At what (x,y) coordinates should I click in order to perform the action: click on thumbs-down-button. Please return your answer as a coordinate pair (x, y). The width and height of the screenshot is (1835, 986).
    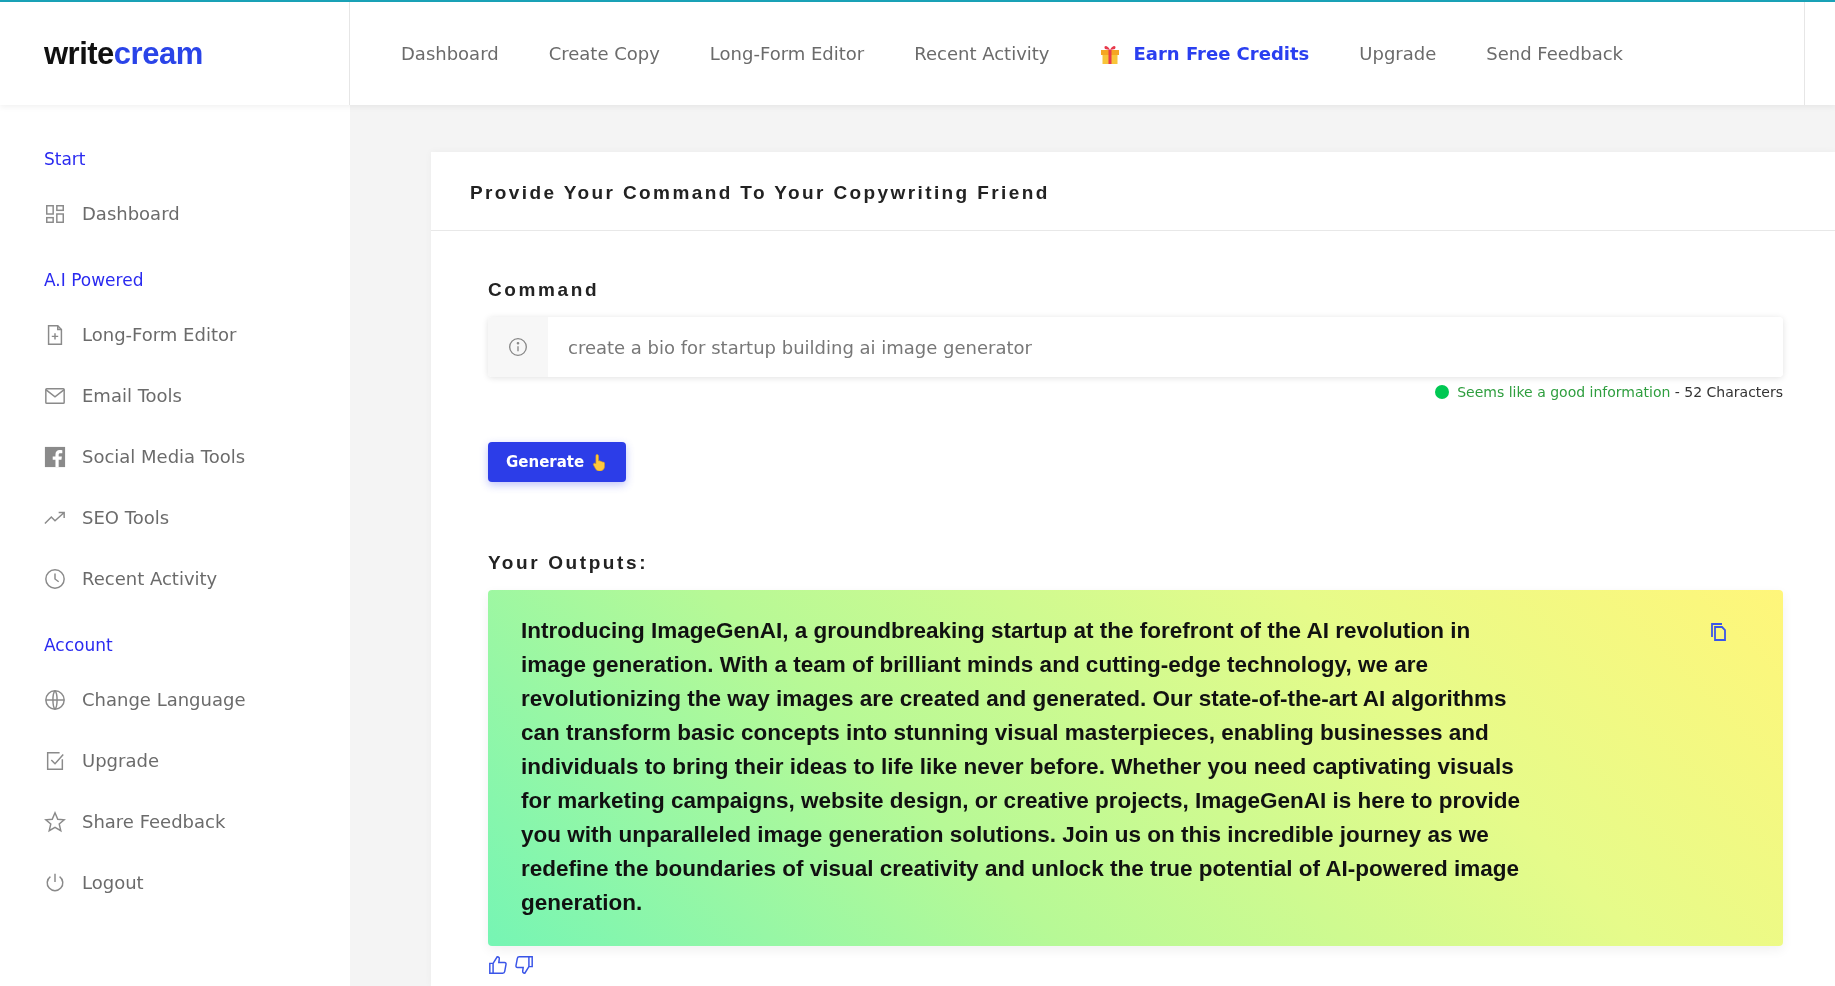
    Looking at the image, I should click on (524, 965).